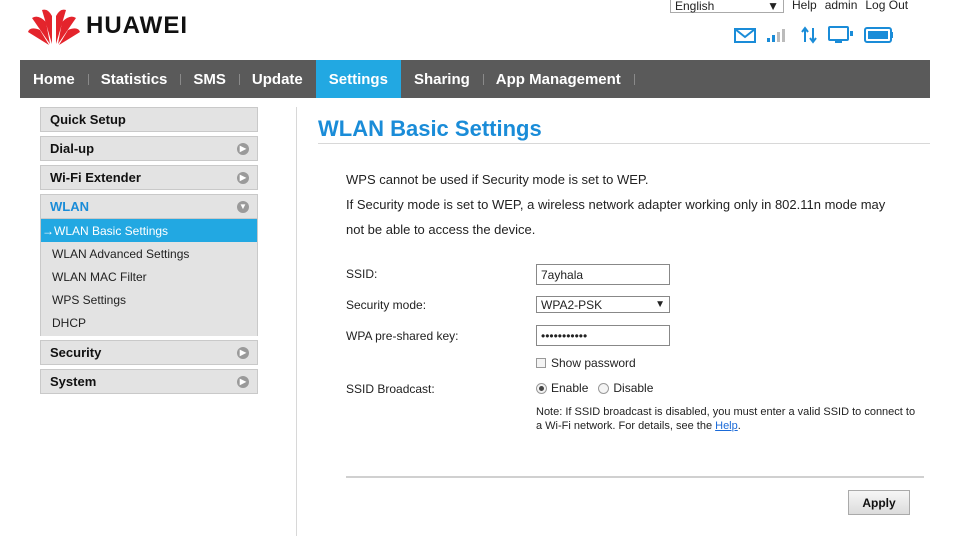  I want to click on wpa-key-input: •••••••••••, so click(603, 335).